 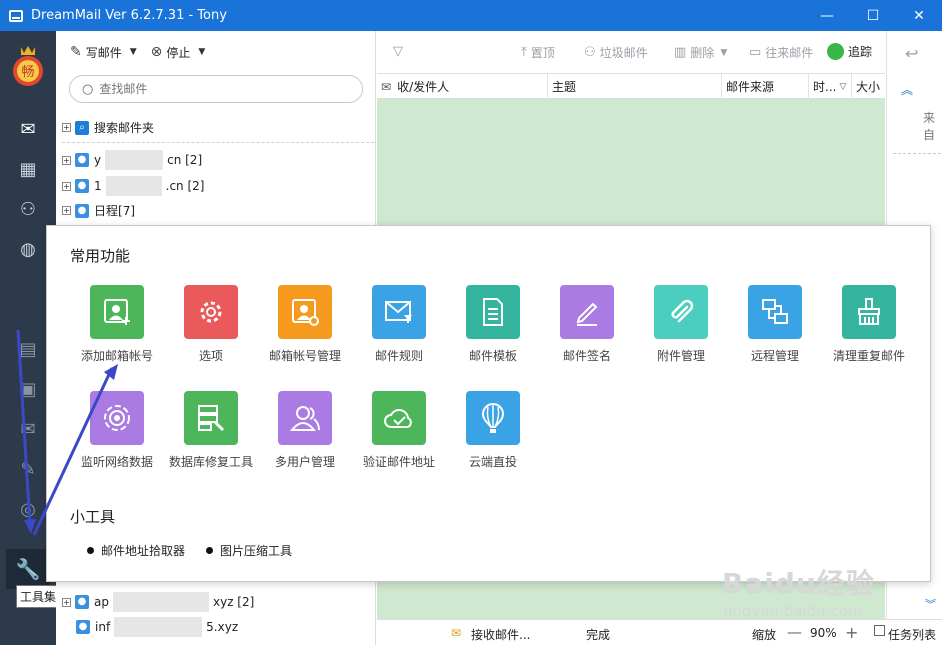 I want to click on expand-down-icon: ︾, so click(x=930, y=604).